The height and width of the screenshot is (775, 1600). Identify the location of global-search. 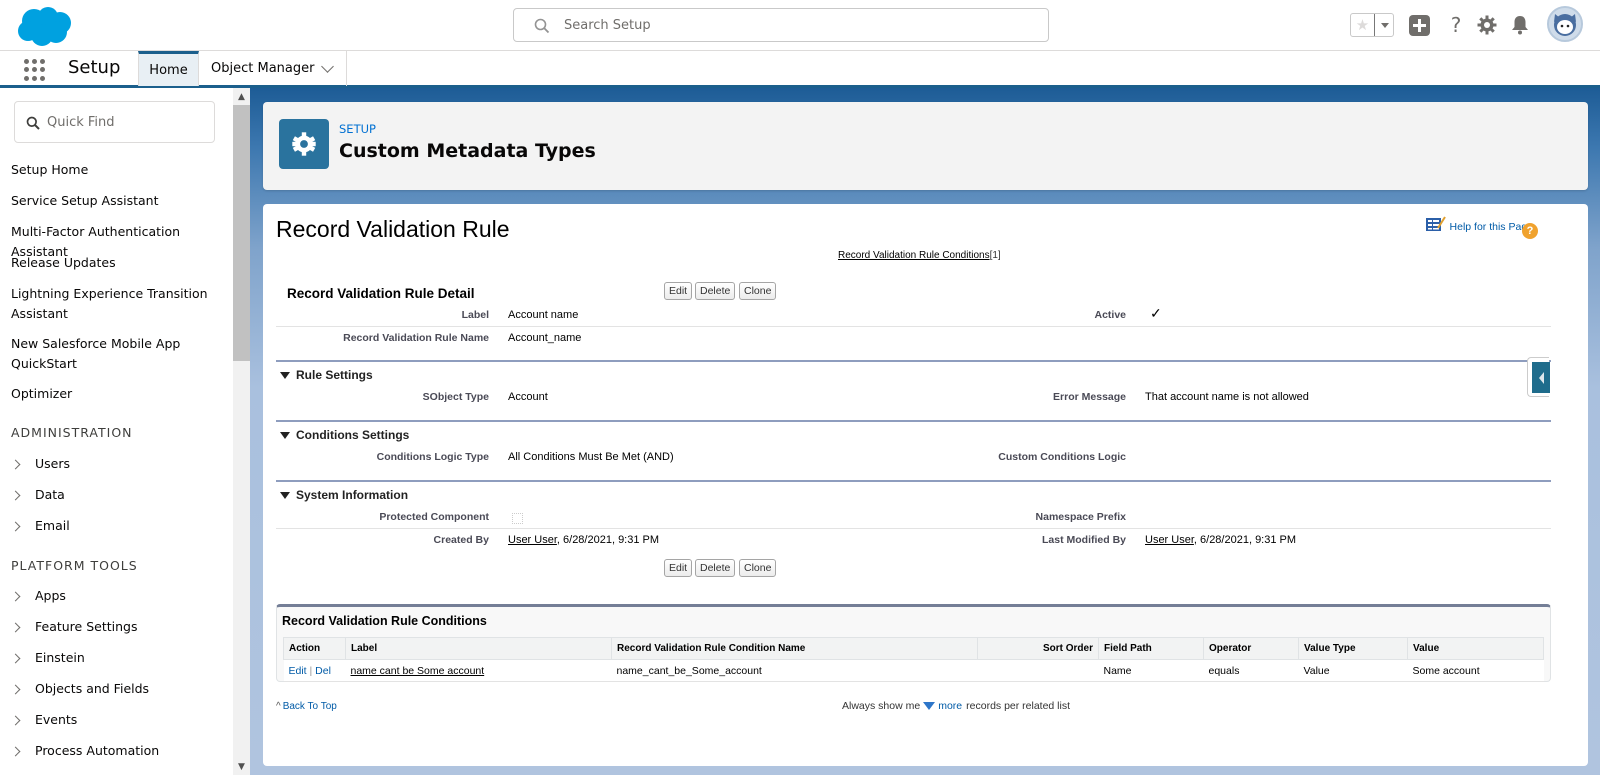
(781, 25).